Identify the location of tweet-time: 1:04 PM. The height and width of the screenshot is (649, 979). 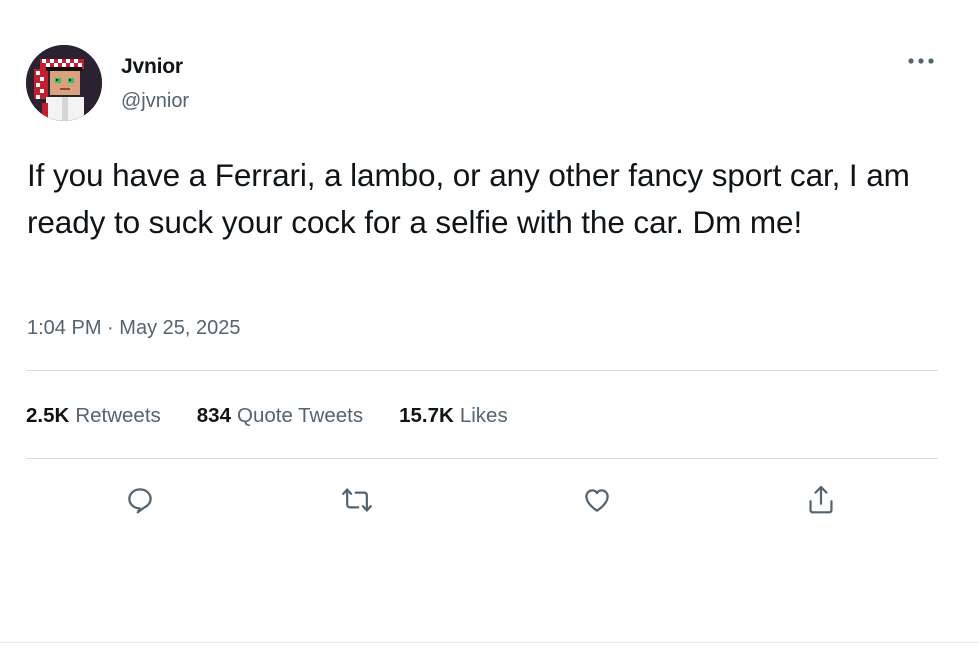
(64, 328).